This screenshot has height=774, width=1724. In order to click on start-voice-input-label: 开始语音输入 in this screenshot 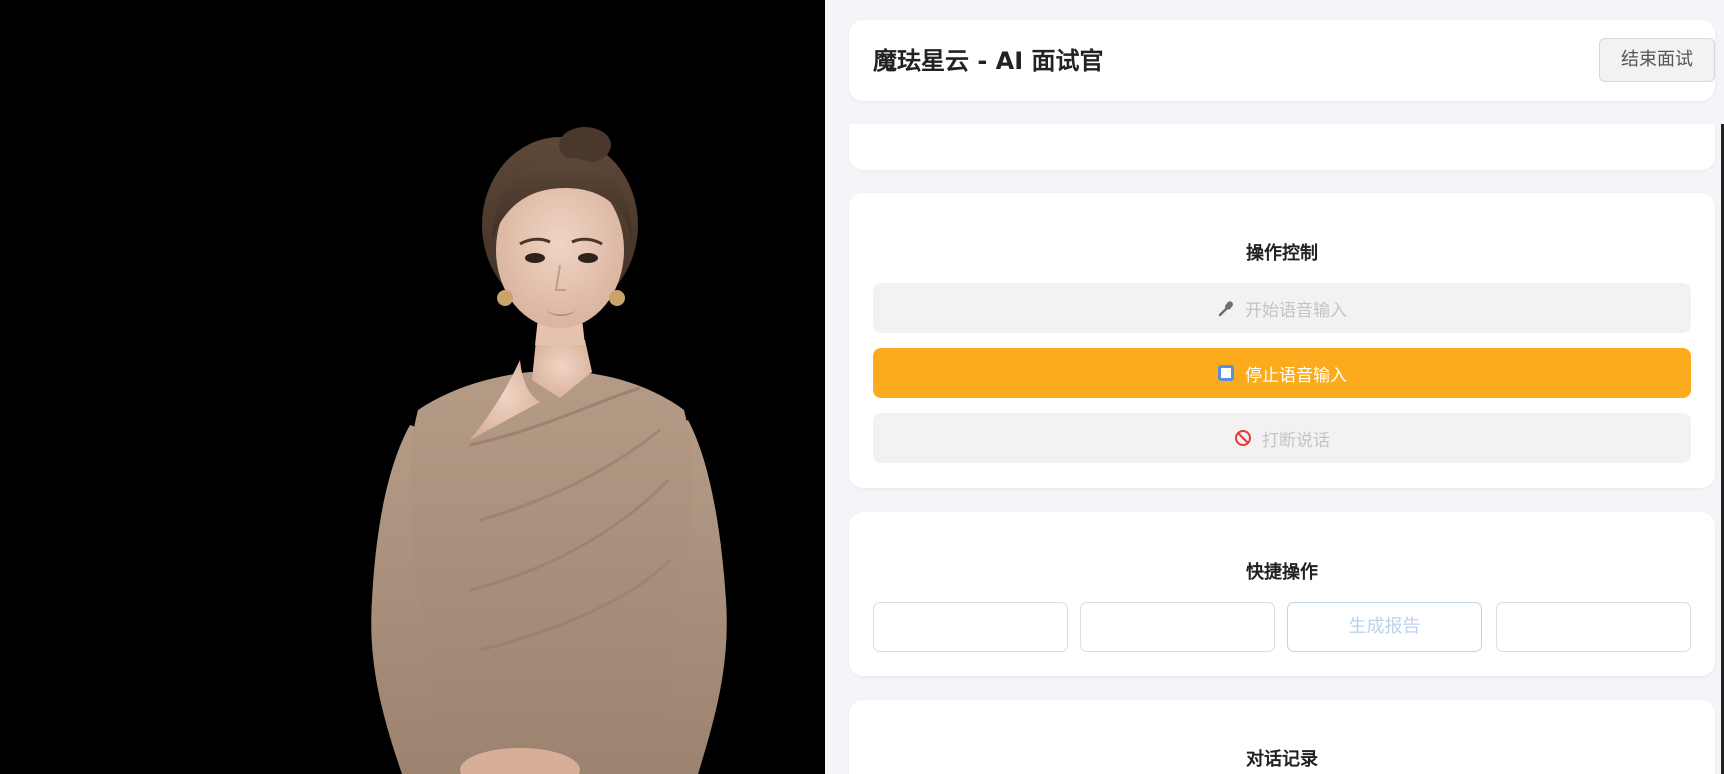, I will do `click(1296, 310)`.